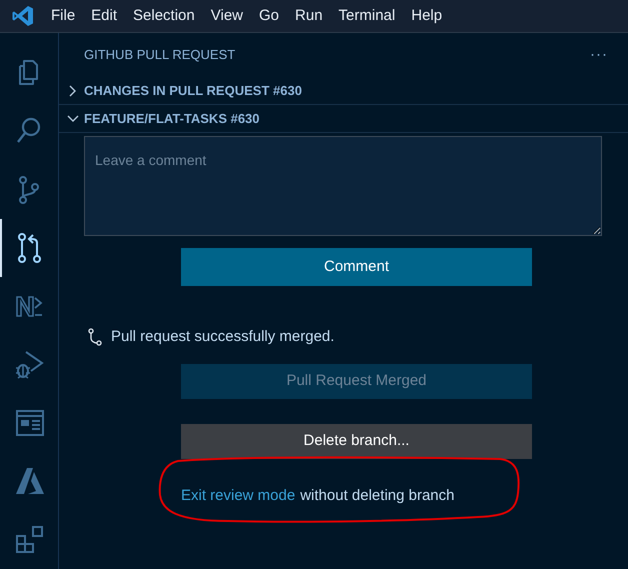  I want to click on merge-icon, so click(95, 337).